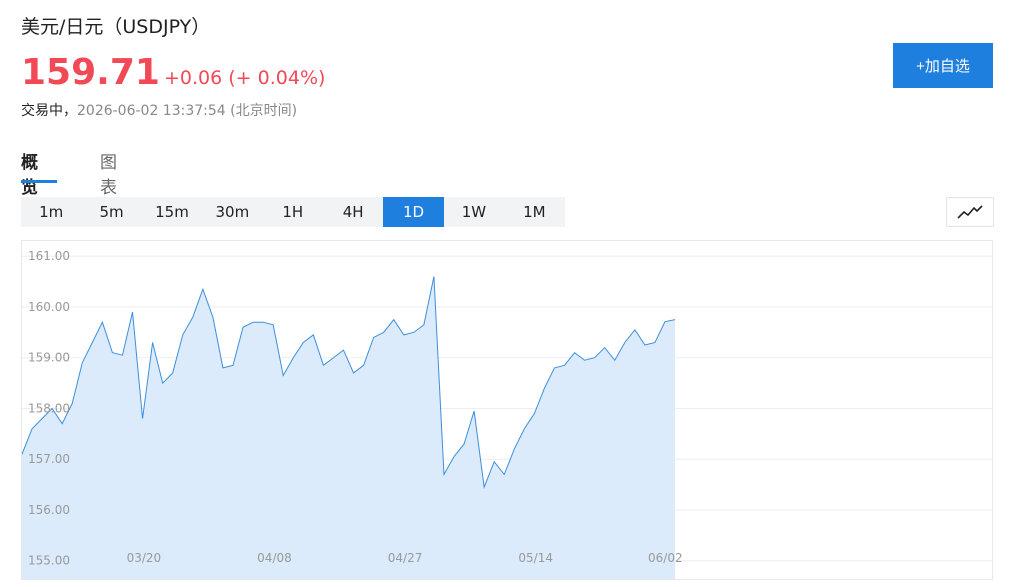  What do you see at coordinates (245, 78) in the screenshot?
I see `price-change: +0.06 (+ 0.04%)` at bounding box center [245, 78].